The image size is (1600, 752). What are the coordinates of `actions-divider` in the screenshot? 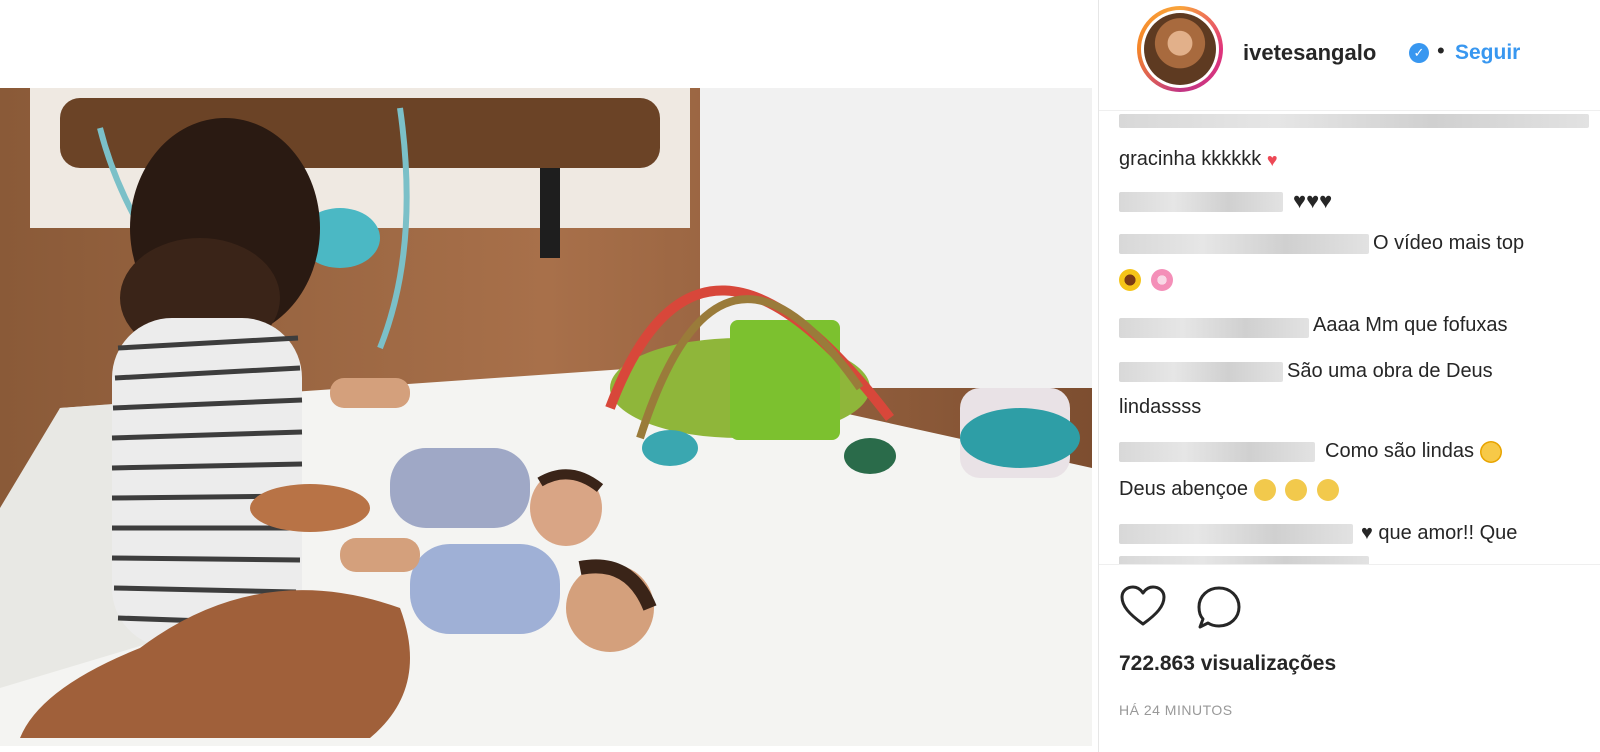 It's located at (1349, 564).